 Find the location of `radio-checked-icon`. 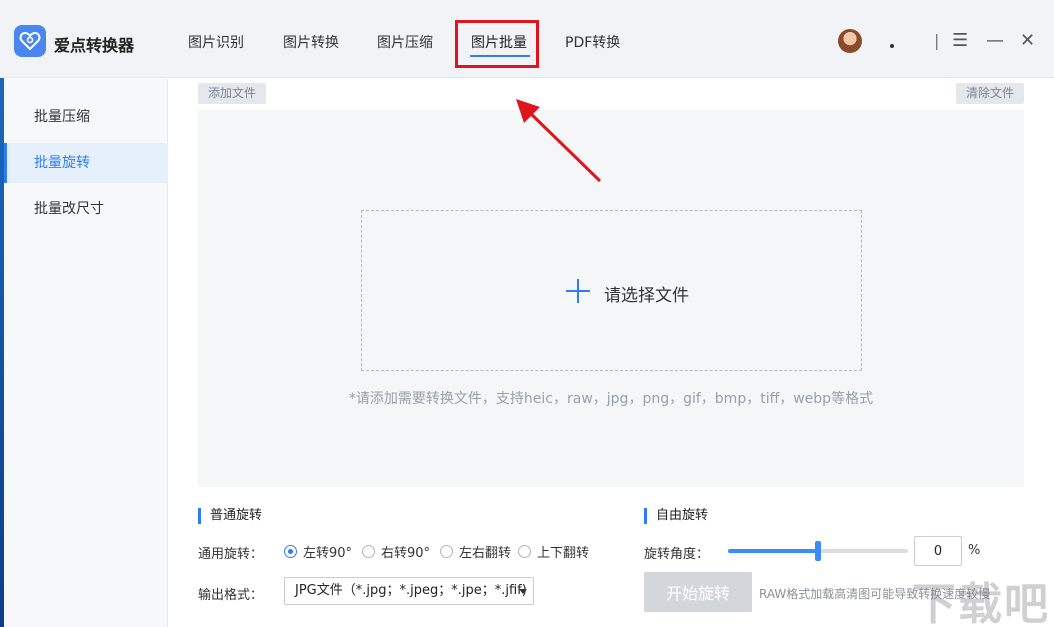

radio-checked-icon is located at coordinates (290, 551).